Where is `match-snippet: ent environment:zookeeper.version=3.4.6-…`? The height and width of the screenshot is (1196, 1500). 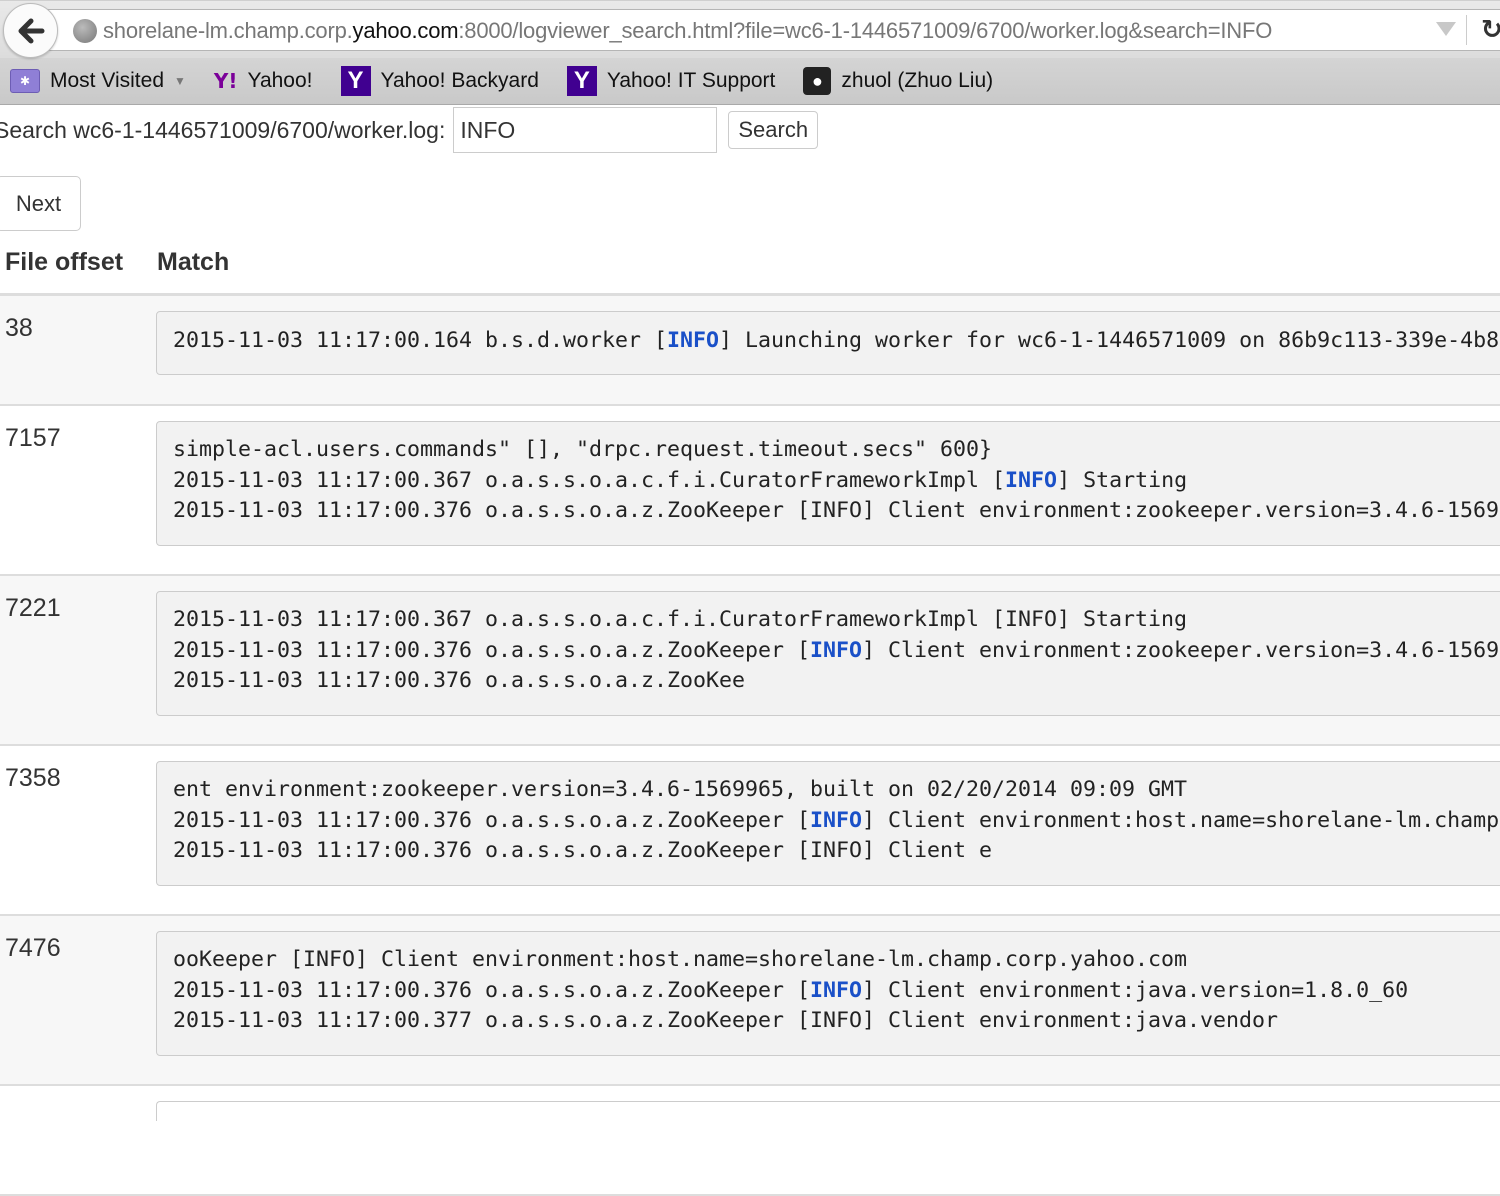 match-snippet: ent environment:zookeeper.version=3.4.6-… is located at coordinates (828, 823).